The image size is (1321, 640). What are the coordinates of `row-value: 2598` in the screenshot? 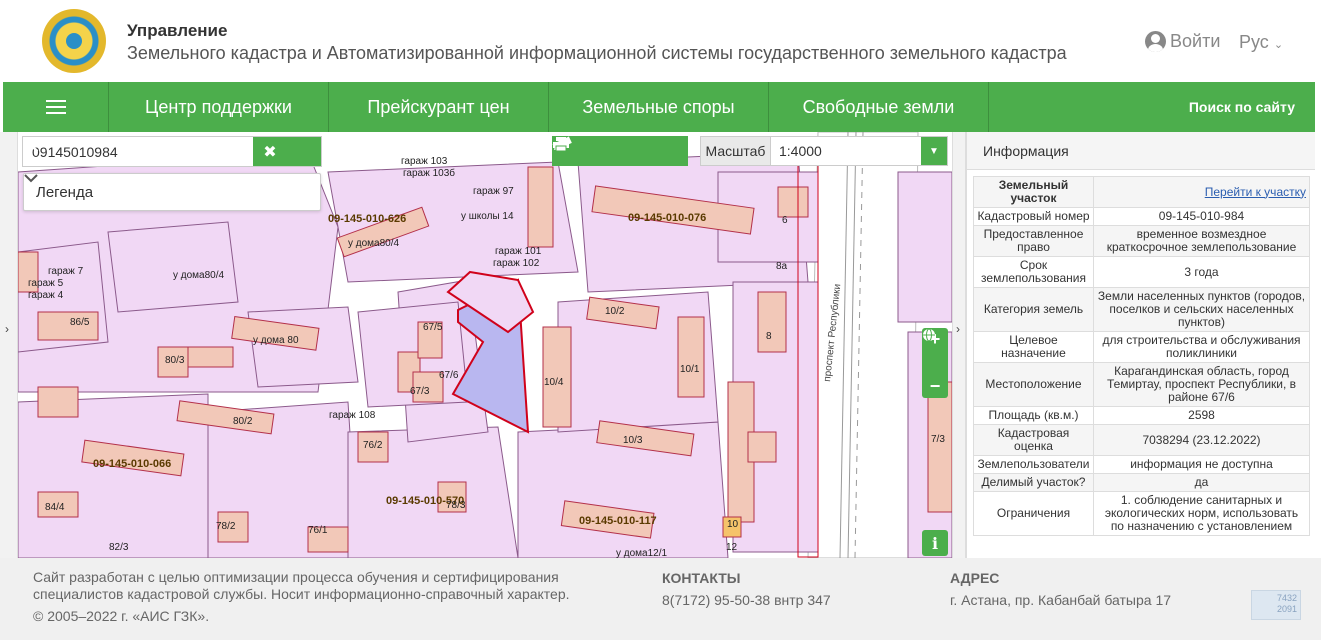 It's located at (1201, 415).